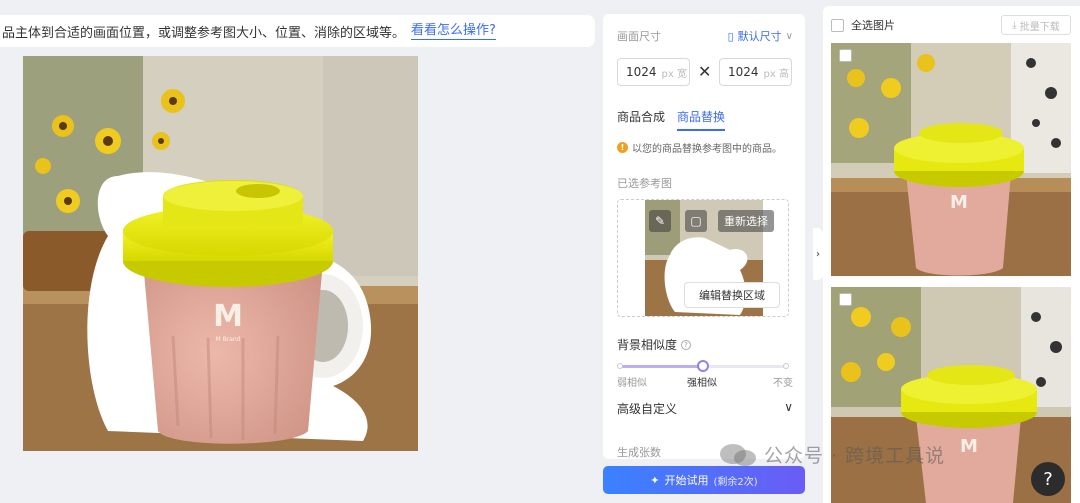 Image resolution: width=1080 pixels, height=503 pixels. I want to click on reselect-button: 重新选择, so click(746, 221).